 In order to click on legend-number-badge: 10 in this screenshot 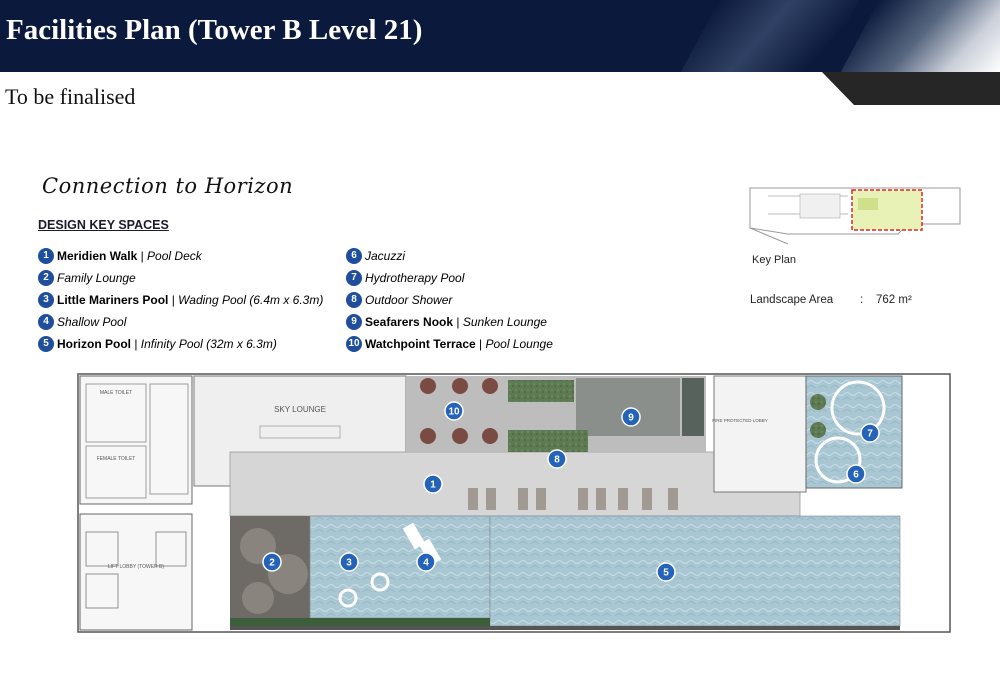, I will do `click(354, 344)`.